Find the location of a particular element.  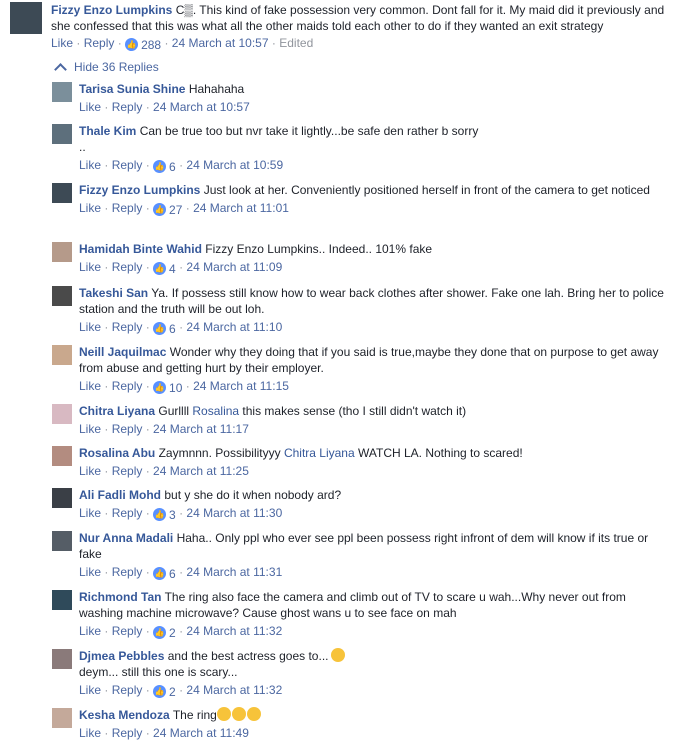

timestamp: 24 March at 10:59 is located at coordinates (234, 165).